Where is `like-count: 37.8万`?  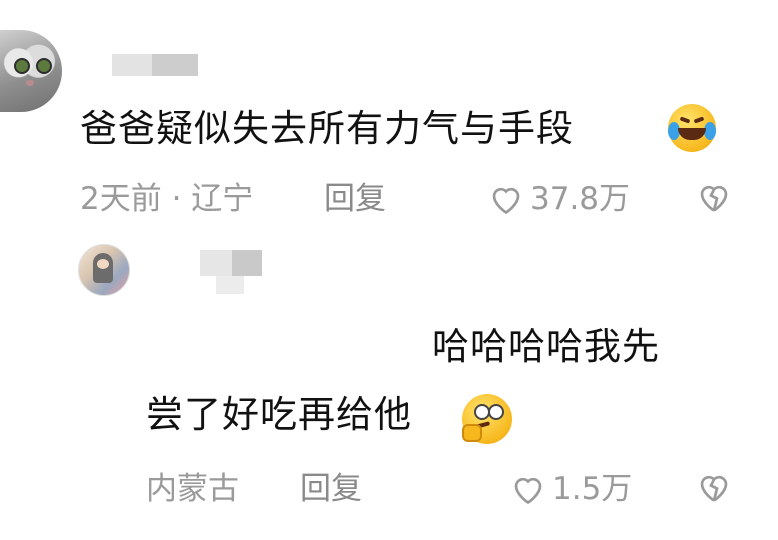 like-count: 37.8万 is located at coordinates (580, 199).